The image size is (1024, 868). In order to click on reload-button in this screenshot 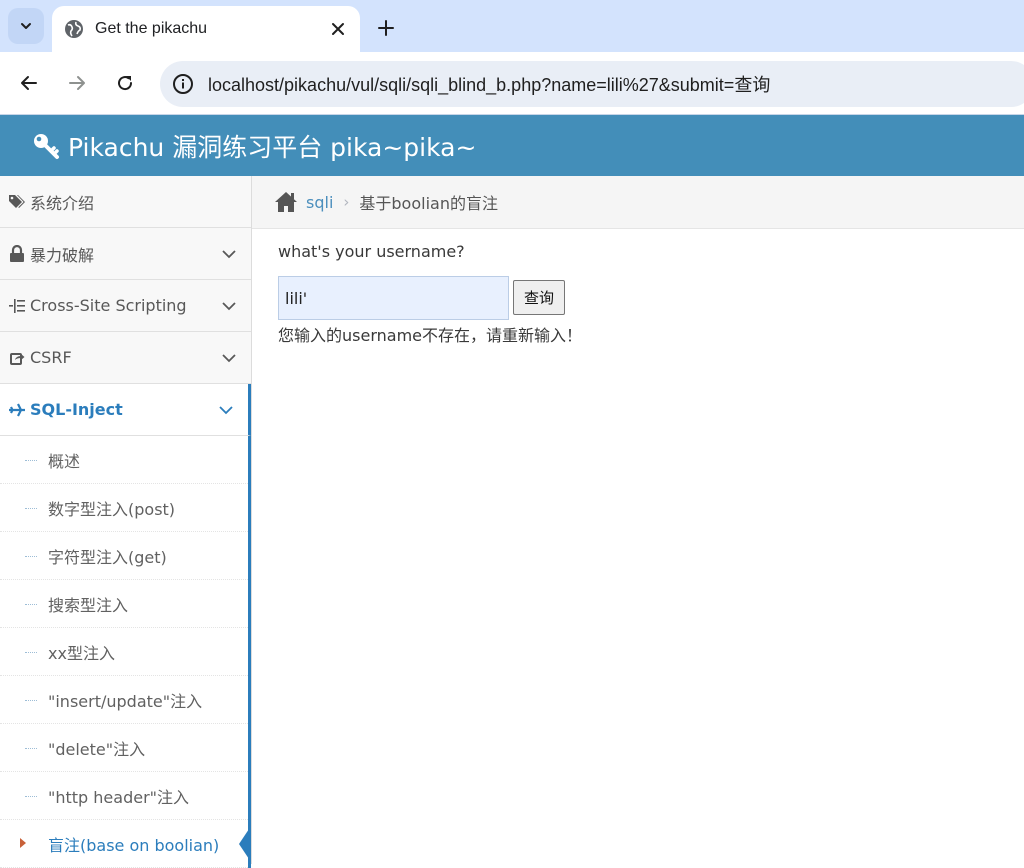, I will do `click(125, 83)`.